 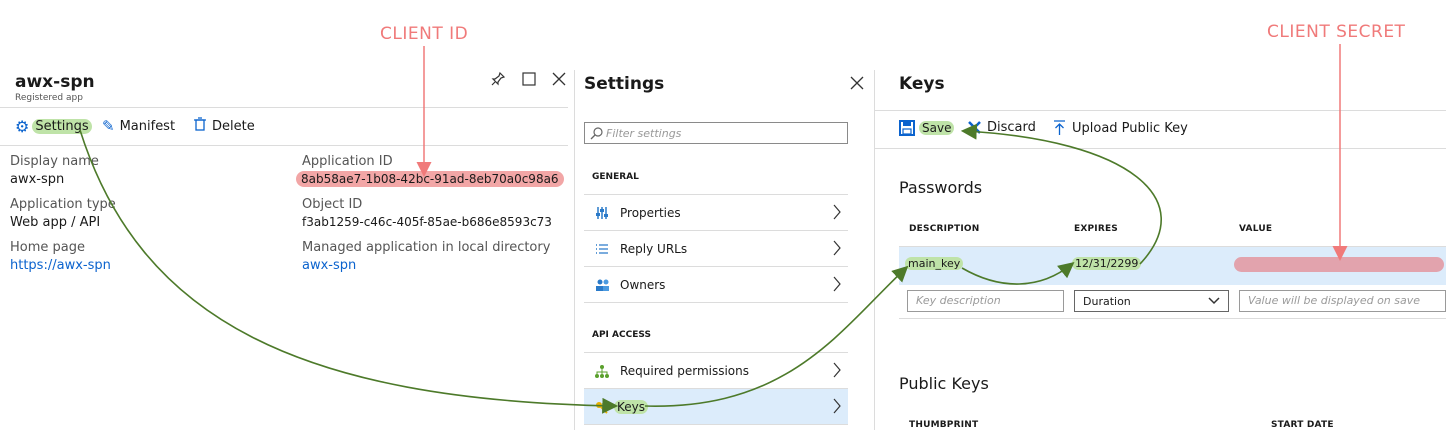 I want to click on column-header-expires: EXPIRES, so click(x=1096, y=229).